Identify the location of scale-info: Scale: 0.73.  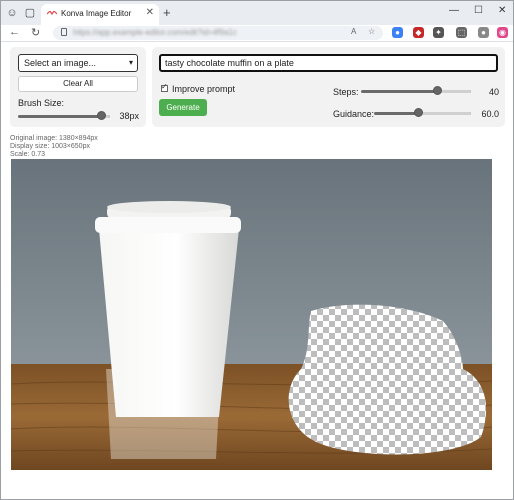
(28, 154).